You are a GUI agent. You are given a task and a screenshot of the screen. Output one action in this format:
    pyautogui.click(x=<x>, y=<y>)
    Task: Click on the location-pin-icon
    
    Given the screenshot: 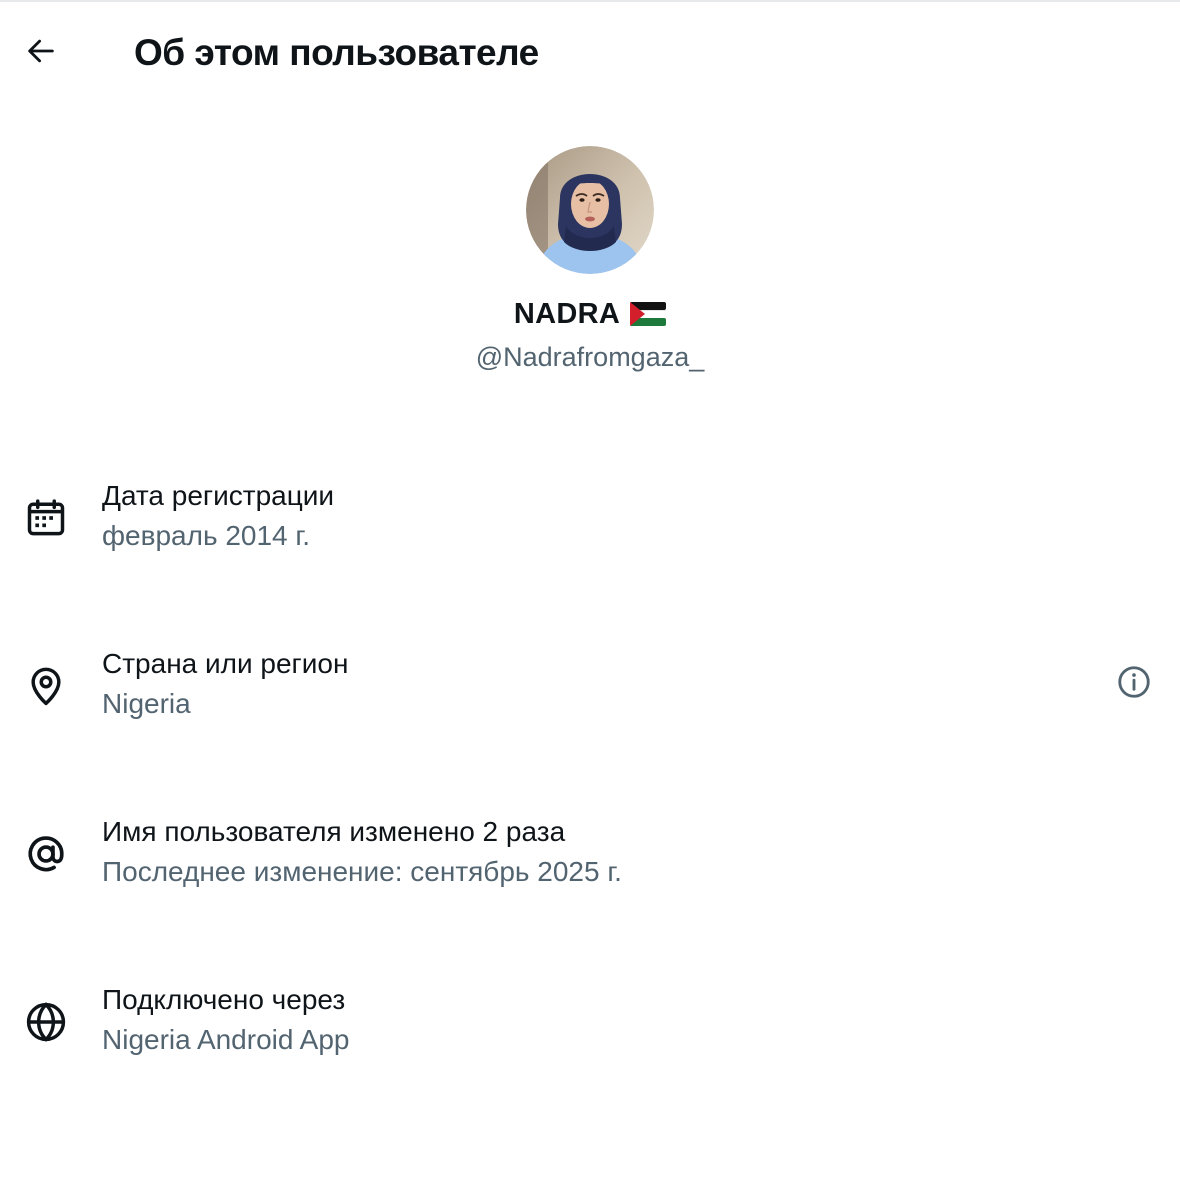 What is the action you would take?
    pyautogui.click(x=46, y=686)
    